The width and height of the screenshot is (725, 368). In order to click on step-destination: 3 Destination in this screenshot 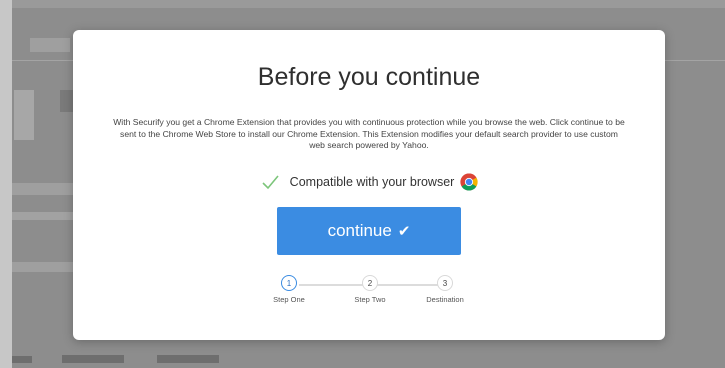, I will do `click(445, 289)`.